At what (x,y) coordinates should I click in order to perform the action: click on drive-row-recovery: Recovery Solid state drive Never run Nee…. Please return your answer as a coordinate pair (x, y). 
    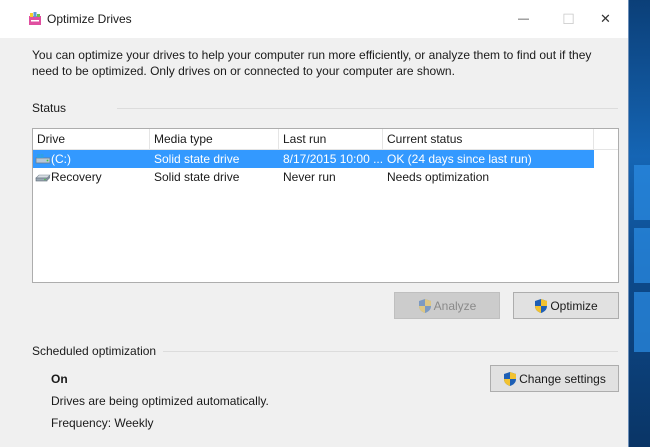
    Looking at the image, I should click on (313, 177).